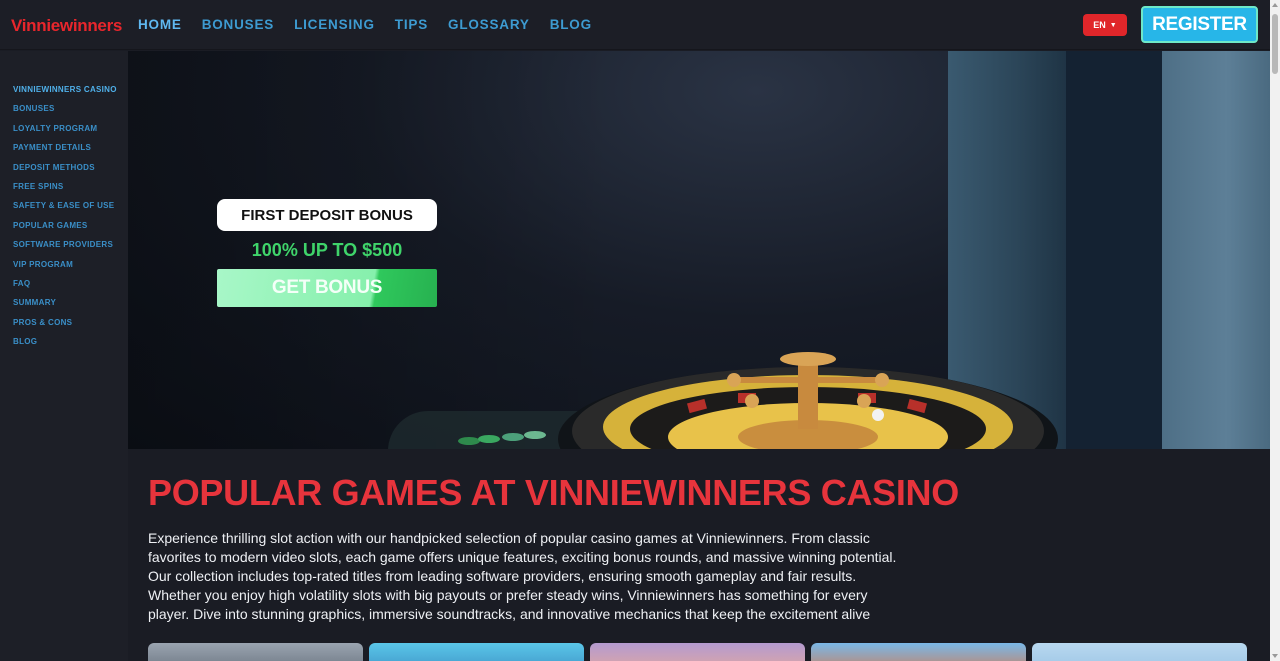  What do you see at coordinates (64, 288) in the screenshot?
I see `sidebar-item-faq: FAQ` at bounding box center [64, 288].